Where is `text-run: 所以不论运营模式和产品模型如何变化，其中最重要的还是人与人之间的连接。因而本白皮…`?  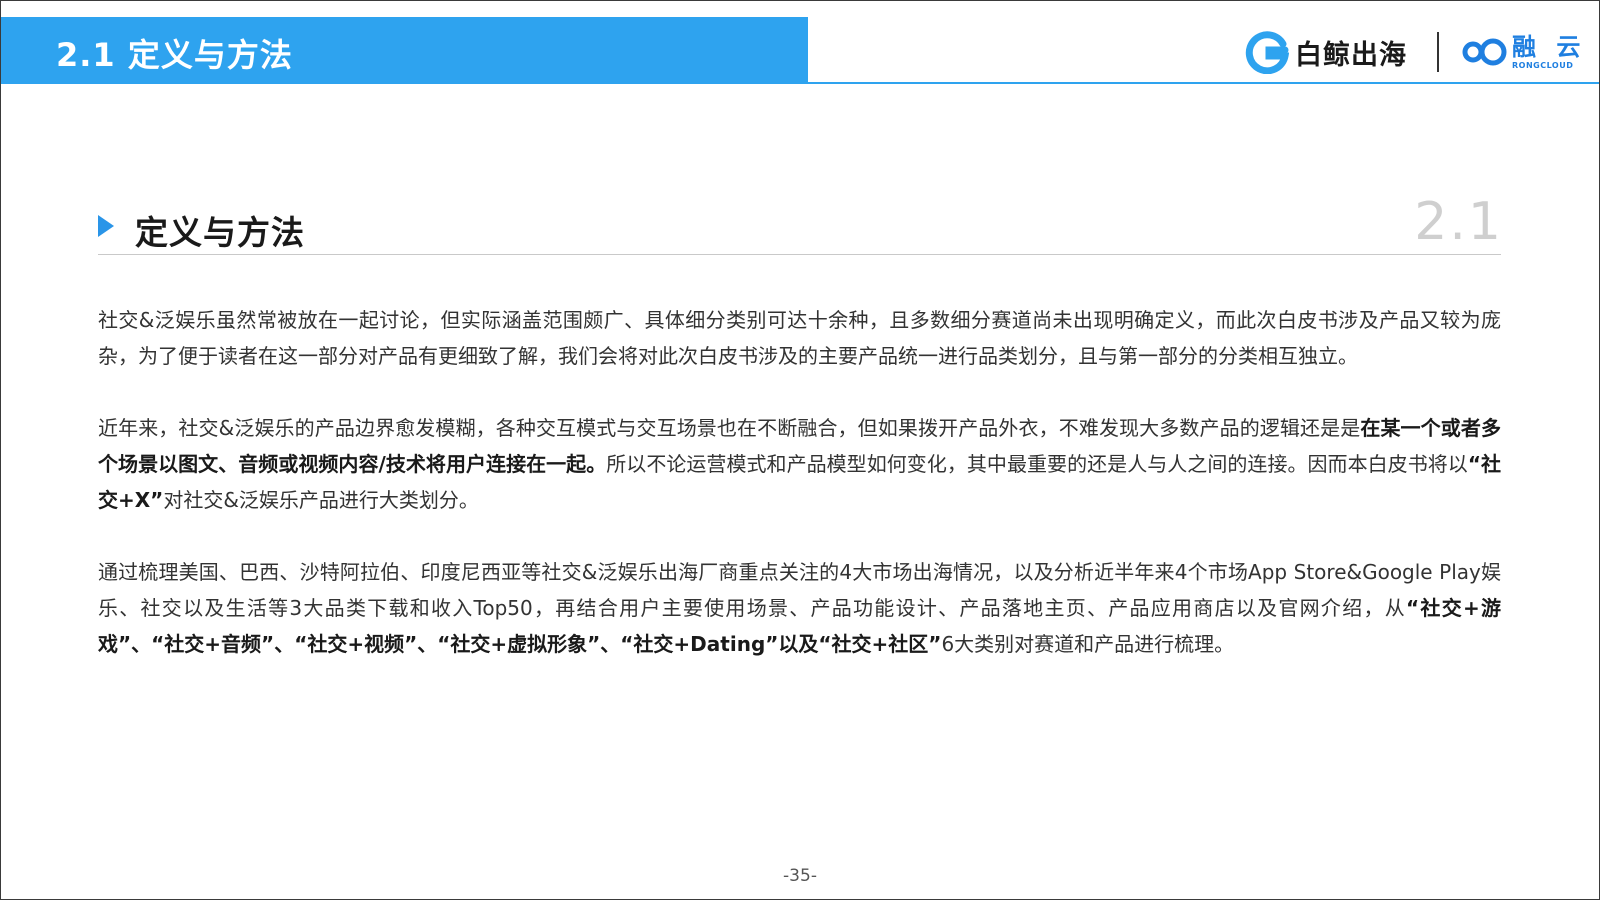 text-run: 所以不论运营模式和产品模型如何变化，其中最重要的还是人与人之间的连接。因而本白皮… is located at coordinates (1037, 464).